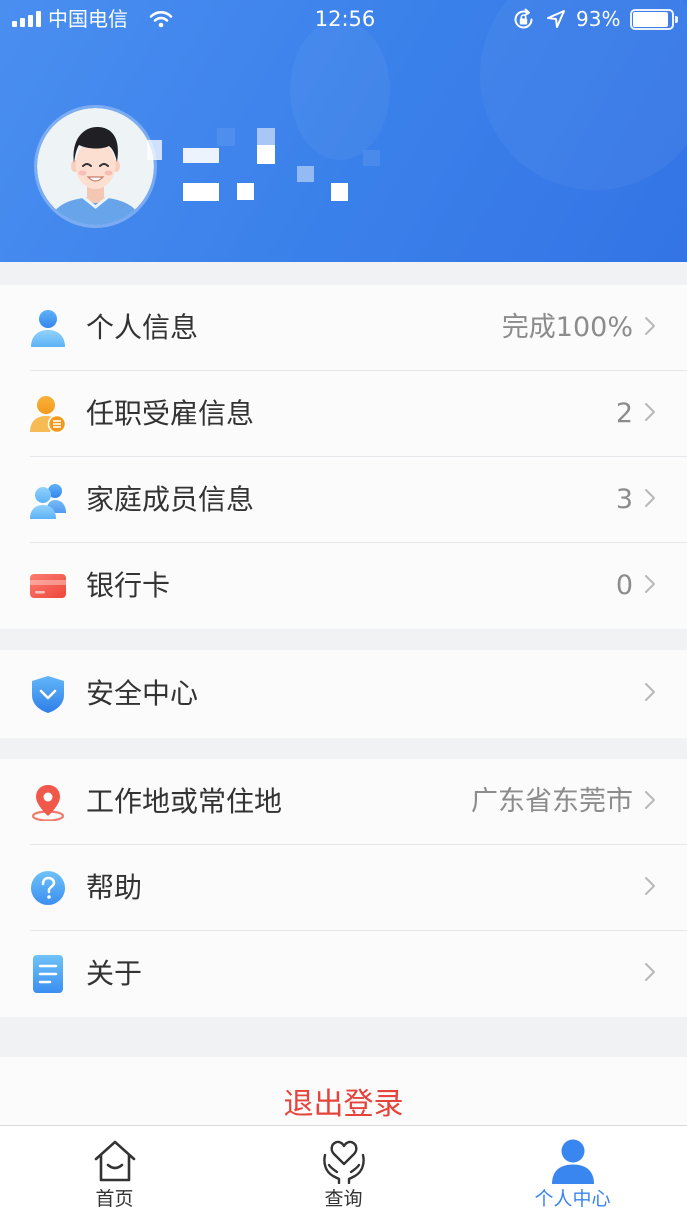  Describe the element at coordinates (184, 801) in the screenshot. I see `menu-item-label: 工作地或常住地` at that location.